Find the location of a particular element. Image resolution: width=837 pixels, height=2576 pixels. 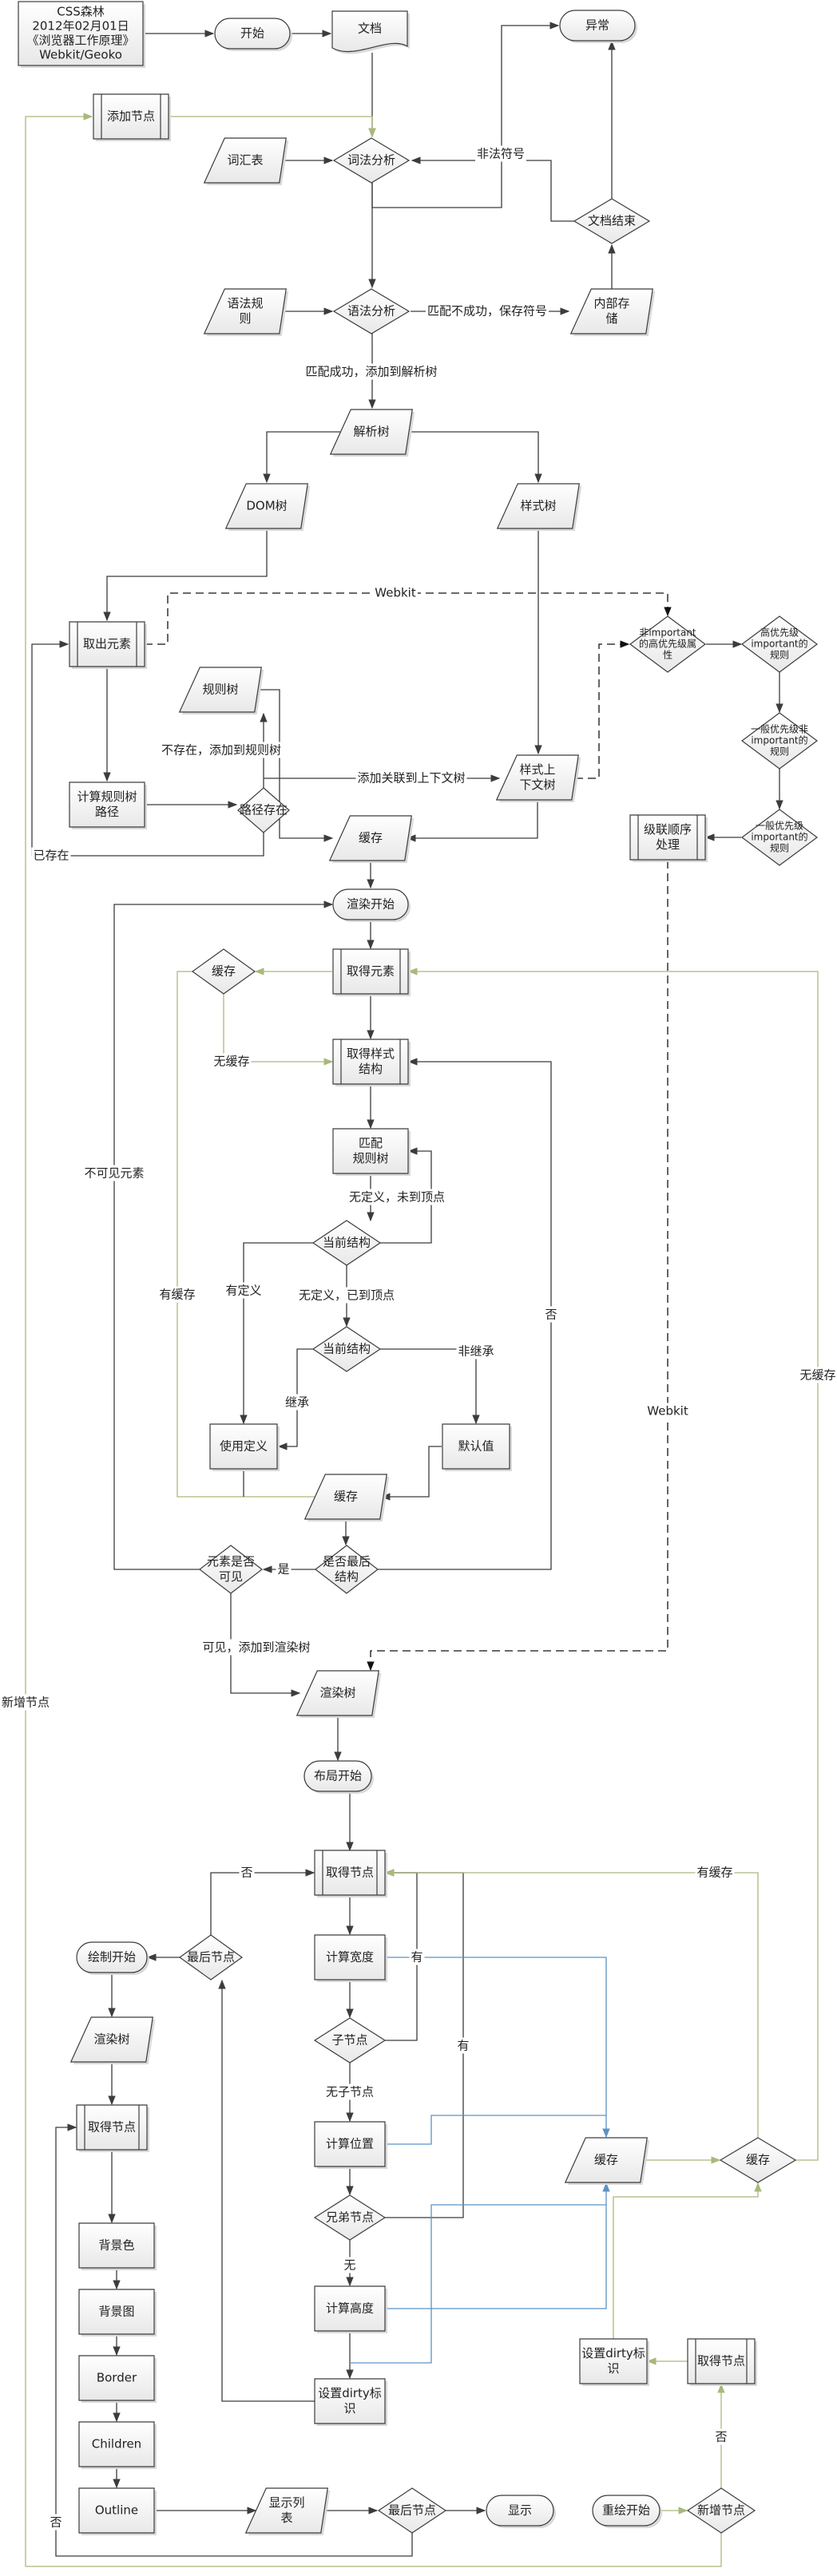

edge-label-match-fail: 匹配不成功，保存符号 is located at coordinates (487, 311).